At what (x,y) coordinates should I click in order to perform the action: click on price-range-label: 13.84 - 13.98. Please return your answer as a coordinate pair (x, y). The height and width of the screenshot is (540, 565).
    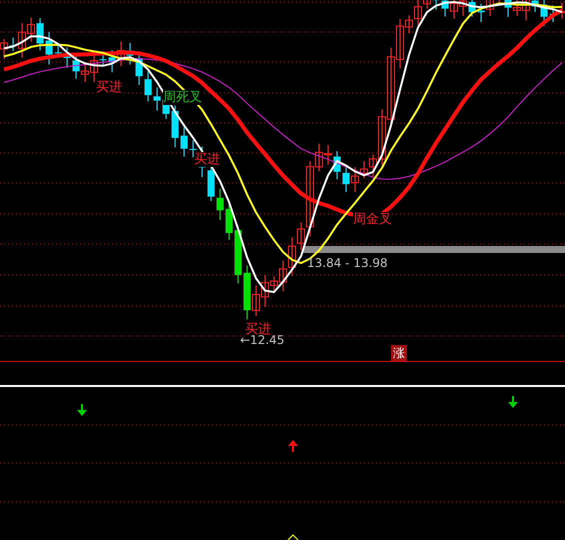
    Looking at the image, I should click on (347, 263).